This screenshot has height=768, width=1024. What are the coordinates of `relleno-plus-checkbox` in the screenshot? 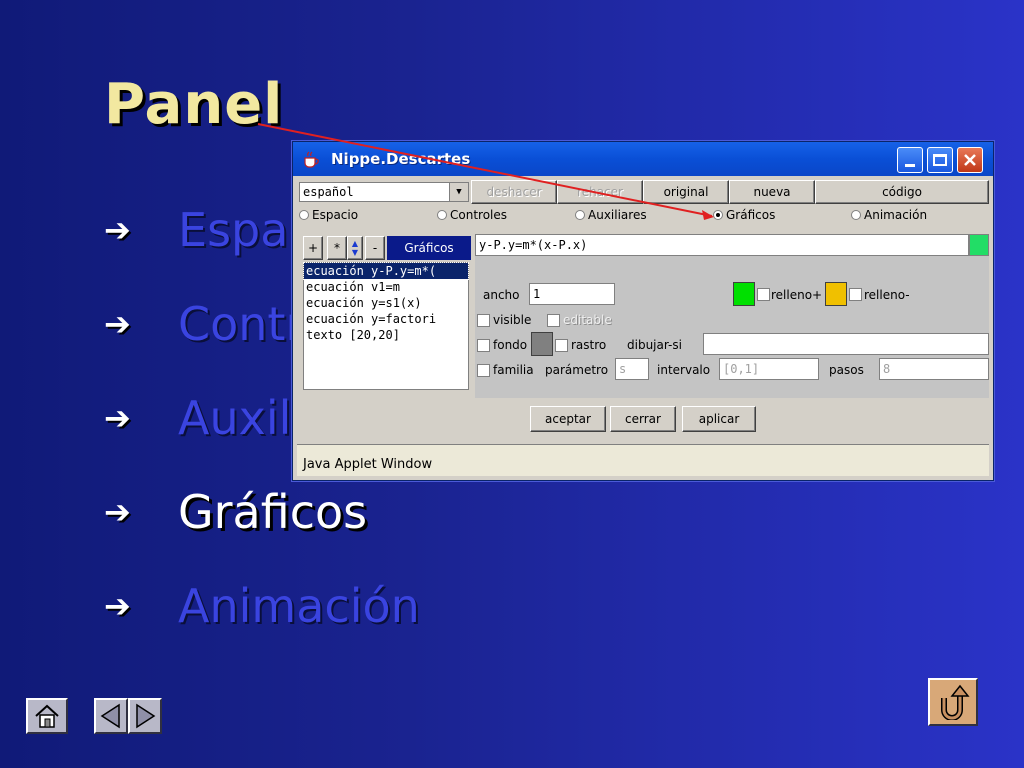 It's located at (763, 294).